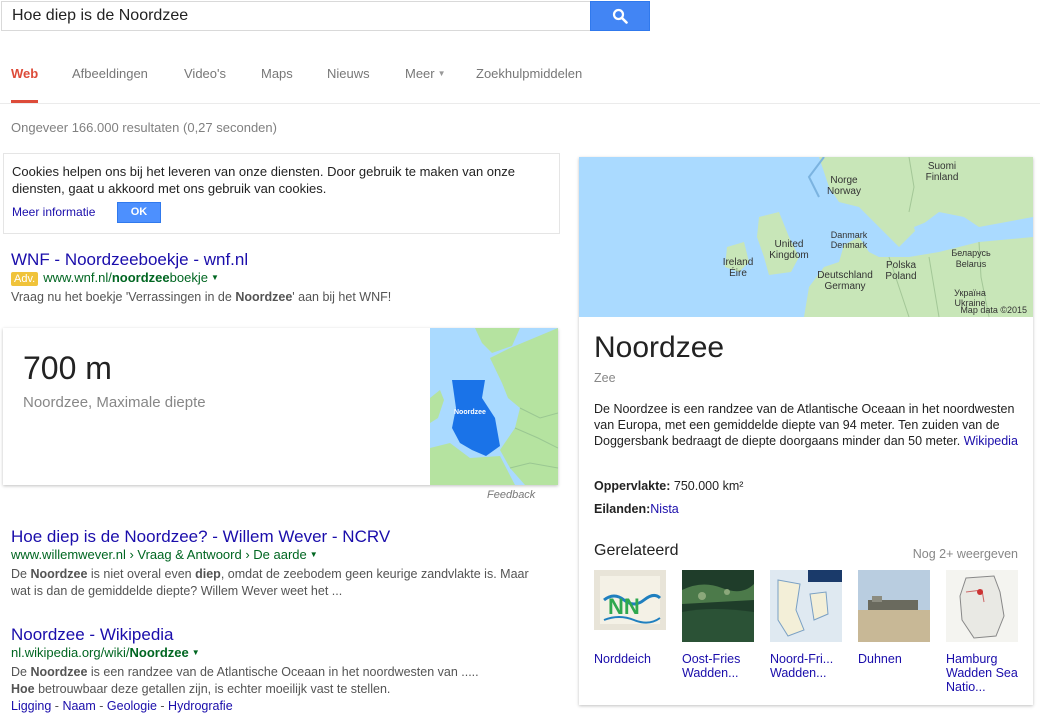 The width and height of the screenshot is (1040, 717). Describe the element at coordinates (664, 509) in the screenshot. I see `eilanden-link: Nista` at that location.